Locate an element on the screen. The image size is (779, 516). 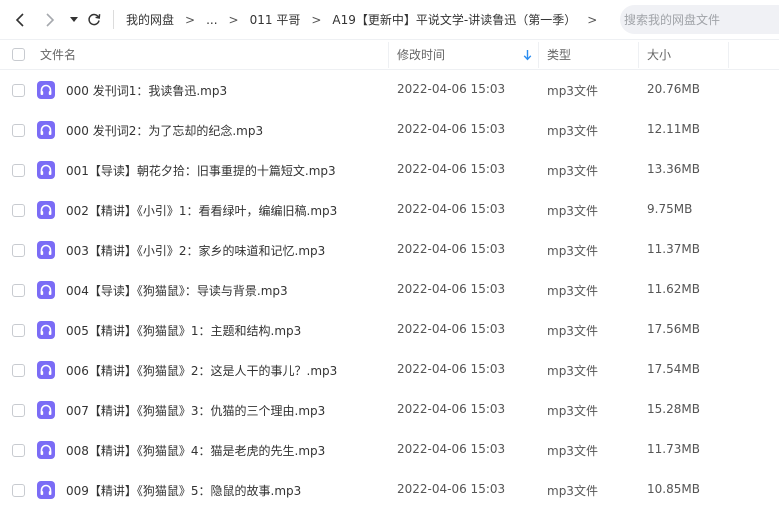
file-size: 13.36MB is located at coordinates (673, 169).